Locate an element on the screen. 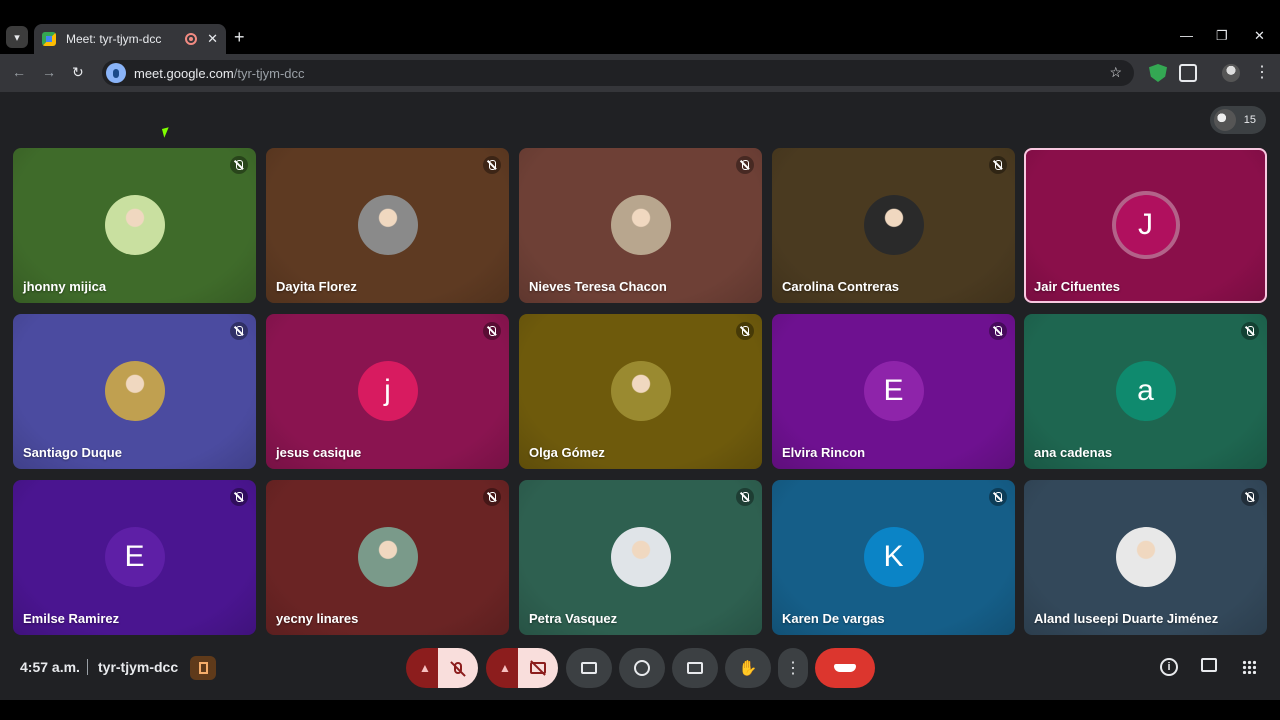  more-options-button: ⋮ is located at coordinates (793, 668).